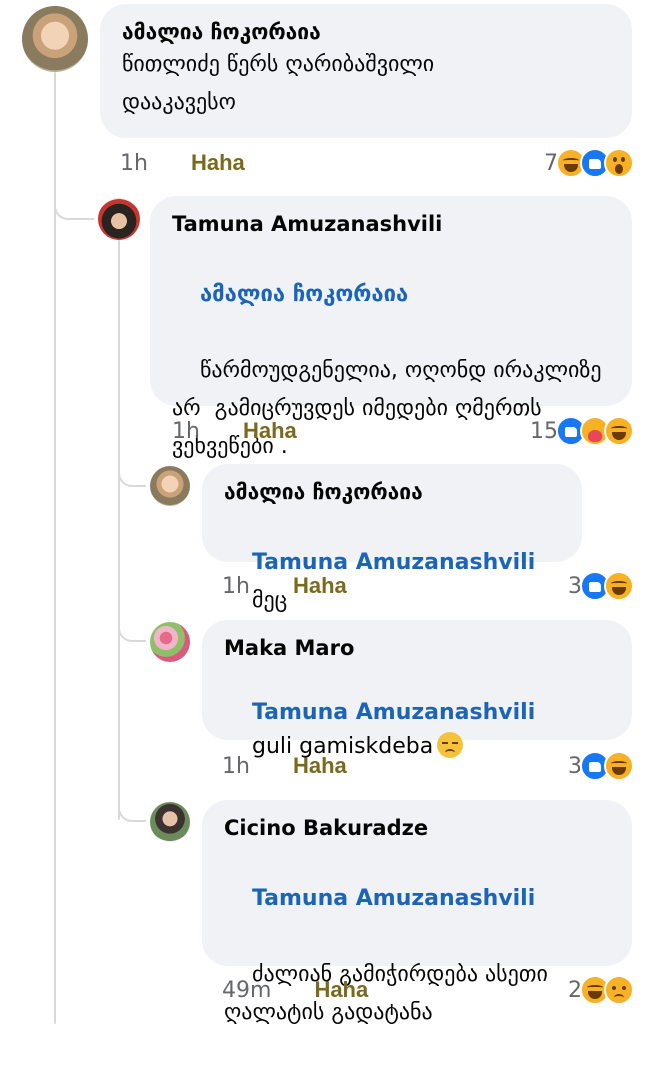 This screenshot has width=652, height=1070. I want to click on comment-text: წითლიძე წერს ღარიბაშვილი დააკავესო, so click(282, 83).